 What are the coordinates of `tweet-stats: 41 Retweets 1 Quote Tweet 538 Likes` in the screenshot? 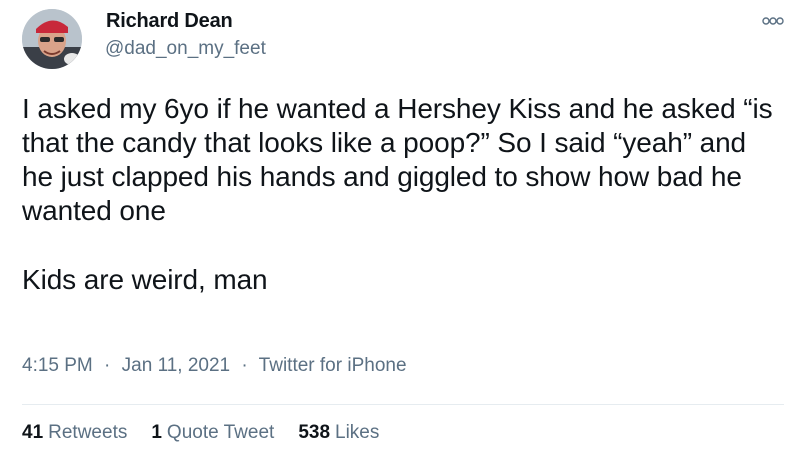 It's located at (200, 433).